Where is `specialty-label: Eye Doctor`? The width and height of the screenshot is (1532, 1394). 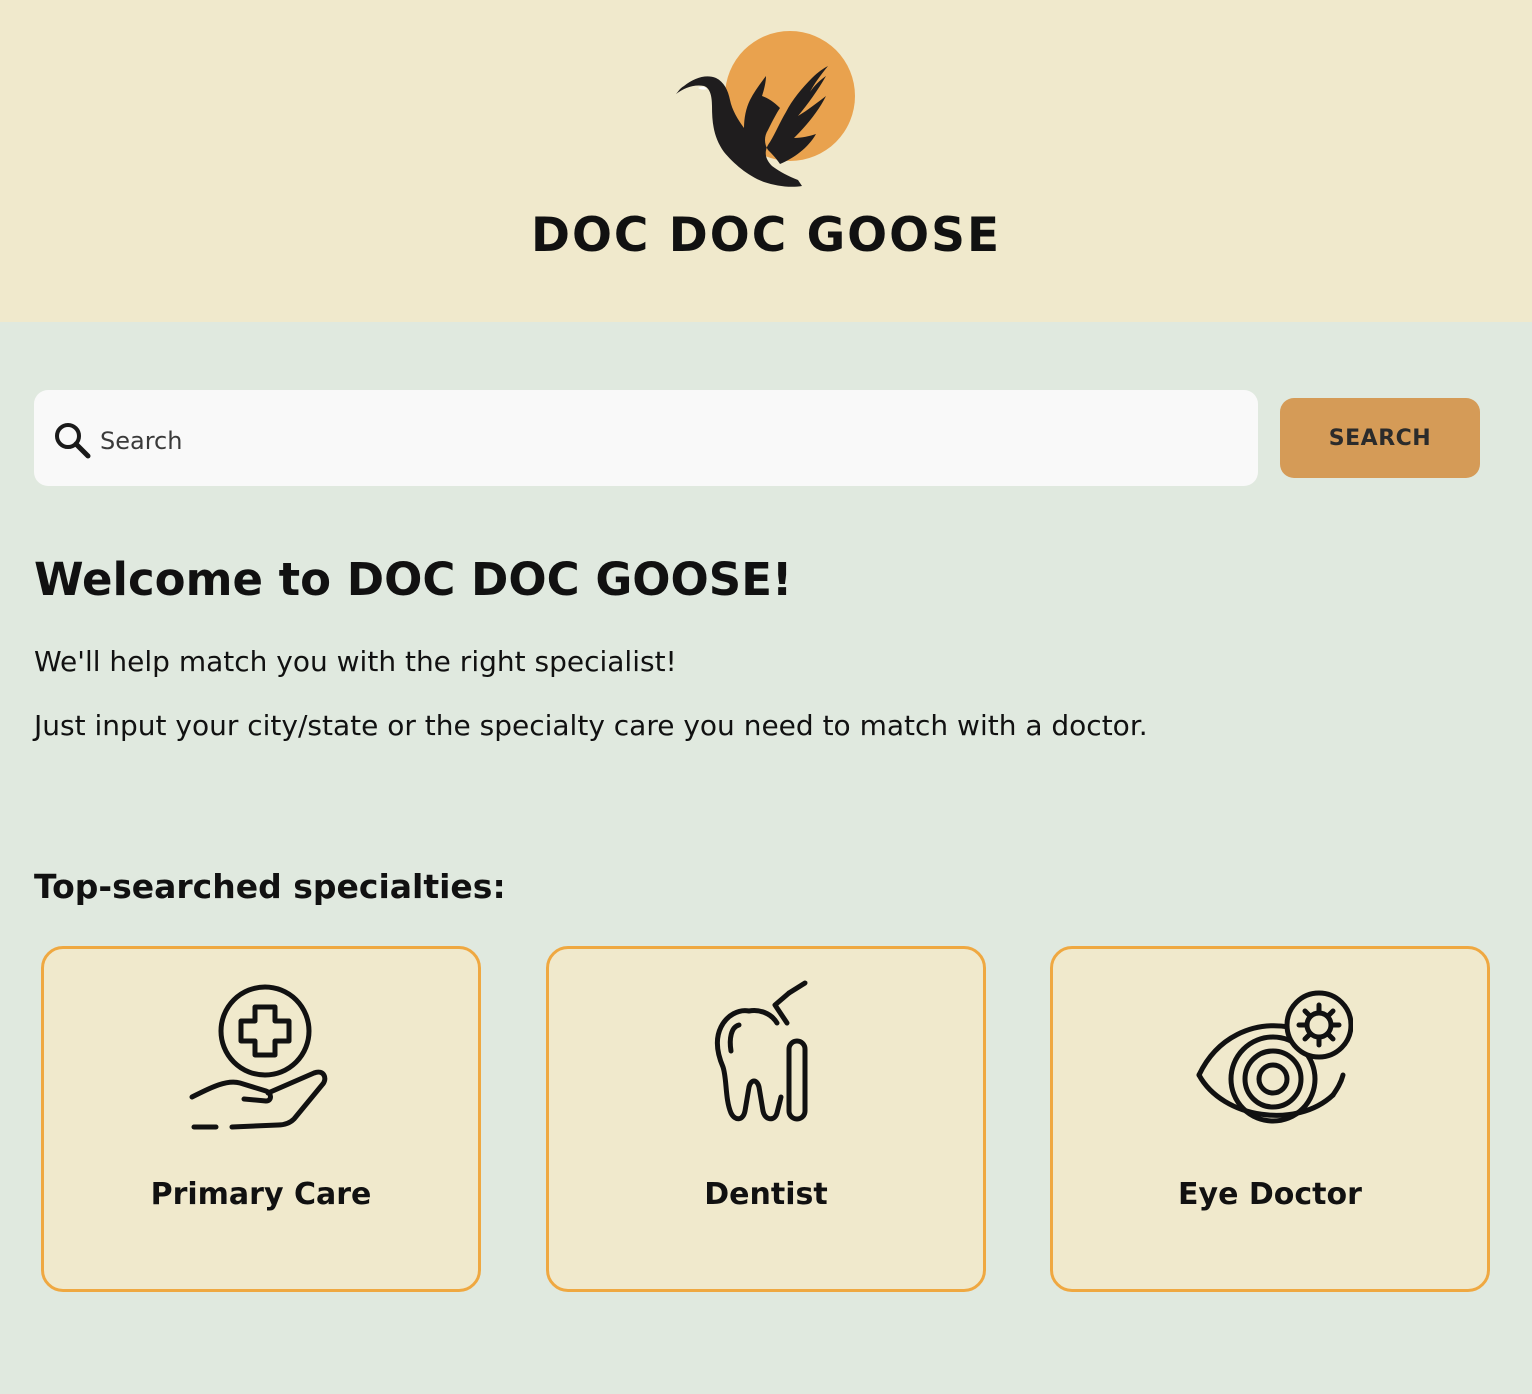
specialty-label: Eye Doctor is located at coordinates (1270, 1194).